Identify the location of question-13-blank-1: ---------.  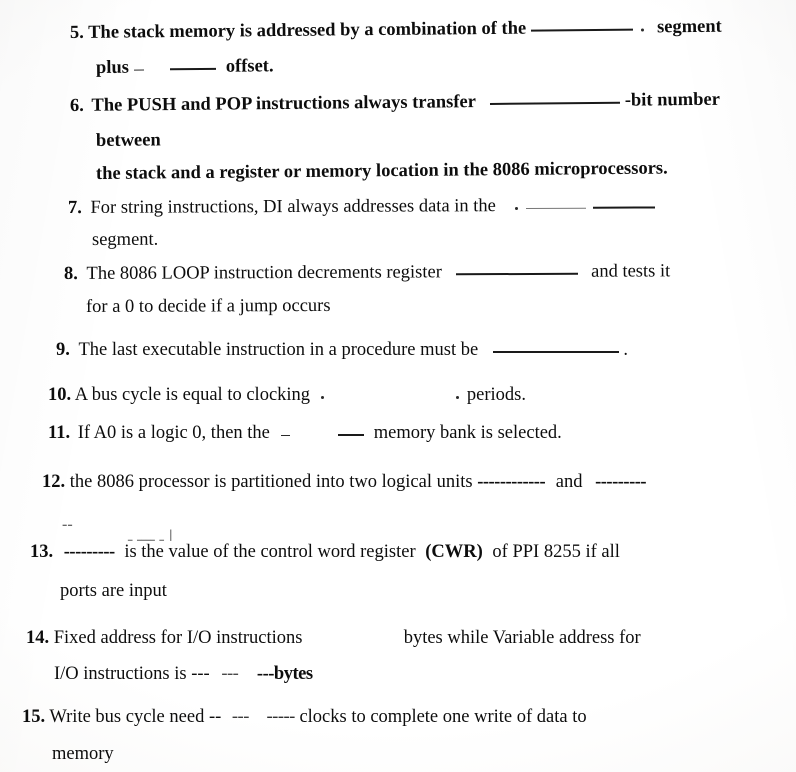
(89, 552).